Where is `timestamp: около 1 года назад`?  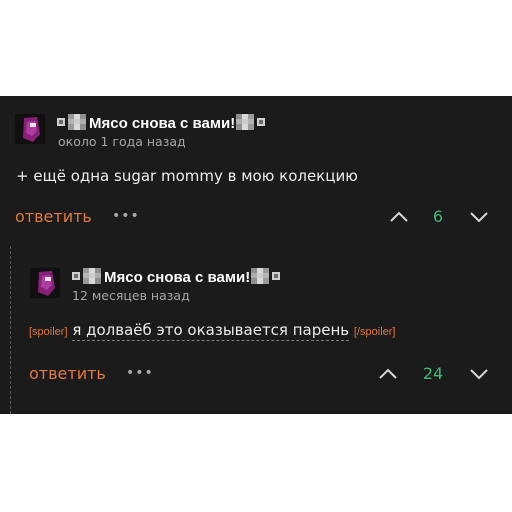
timestamp: около 1 года назад is located at coordinates (122, 141).